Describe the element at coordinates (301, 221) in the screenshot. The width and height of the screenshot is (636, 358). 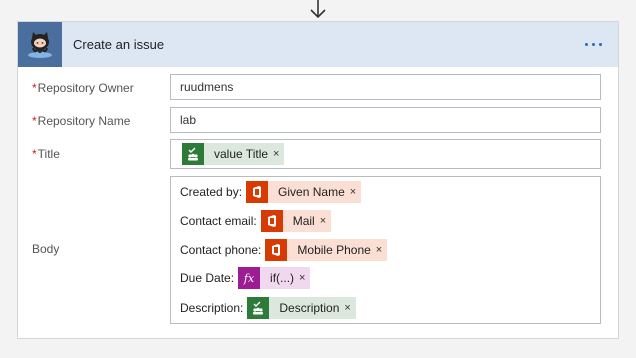
I see `token-label: Mail` at that location.